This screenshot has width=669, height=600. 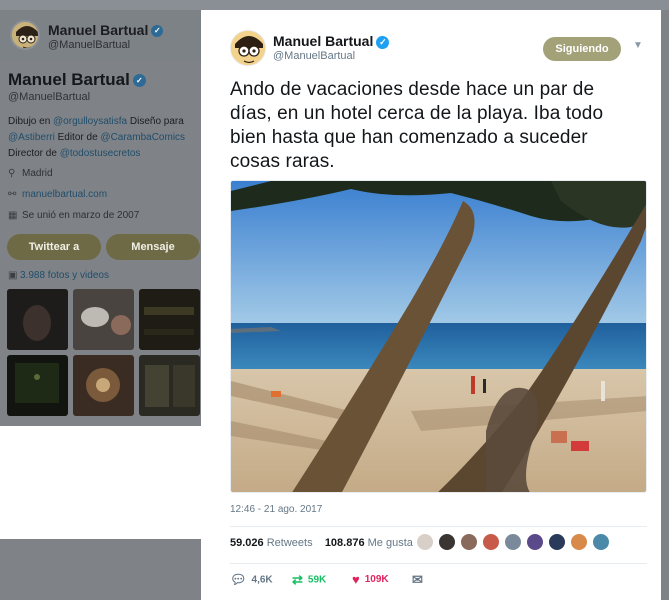 I want to click on retweet-icon: ⇄, so click(x=297, y=579).